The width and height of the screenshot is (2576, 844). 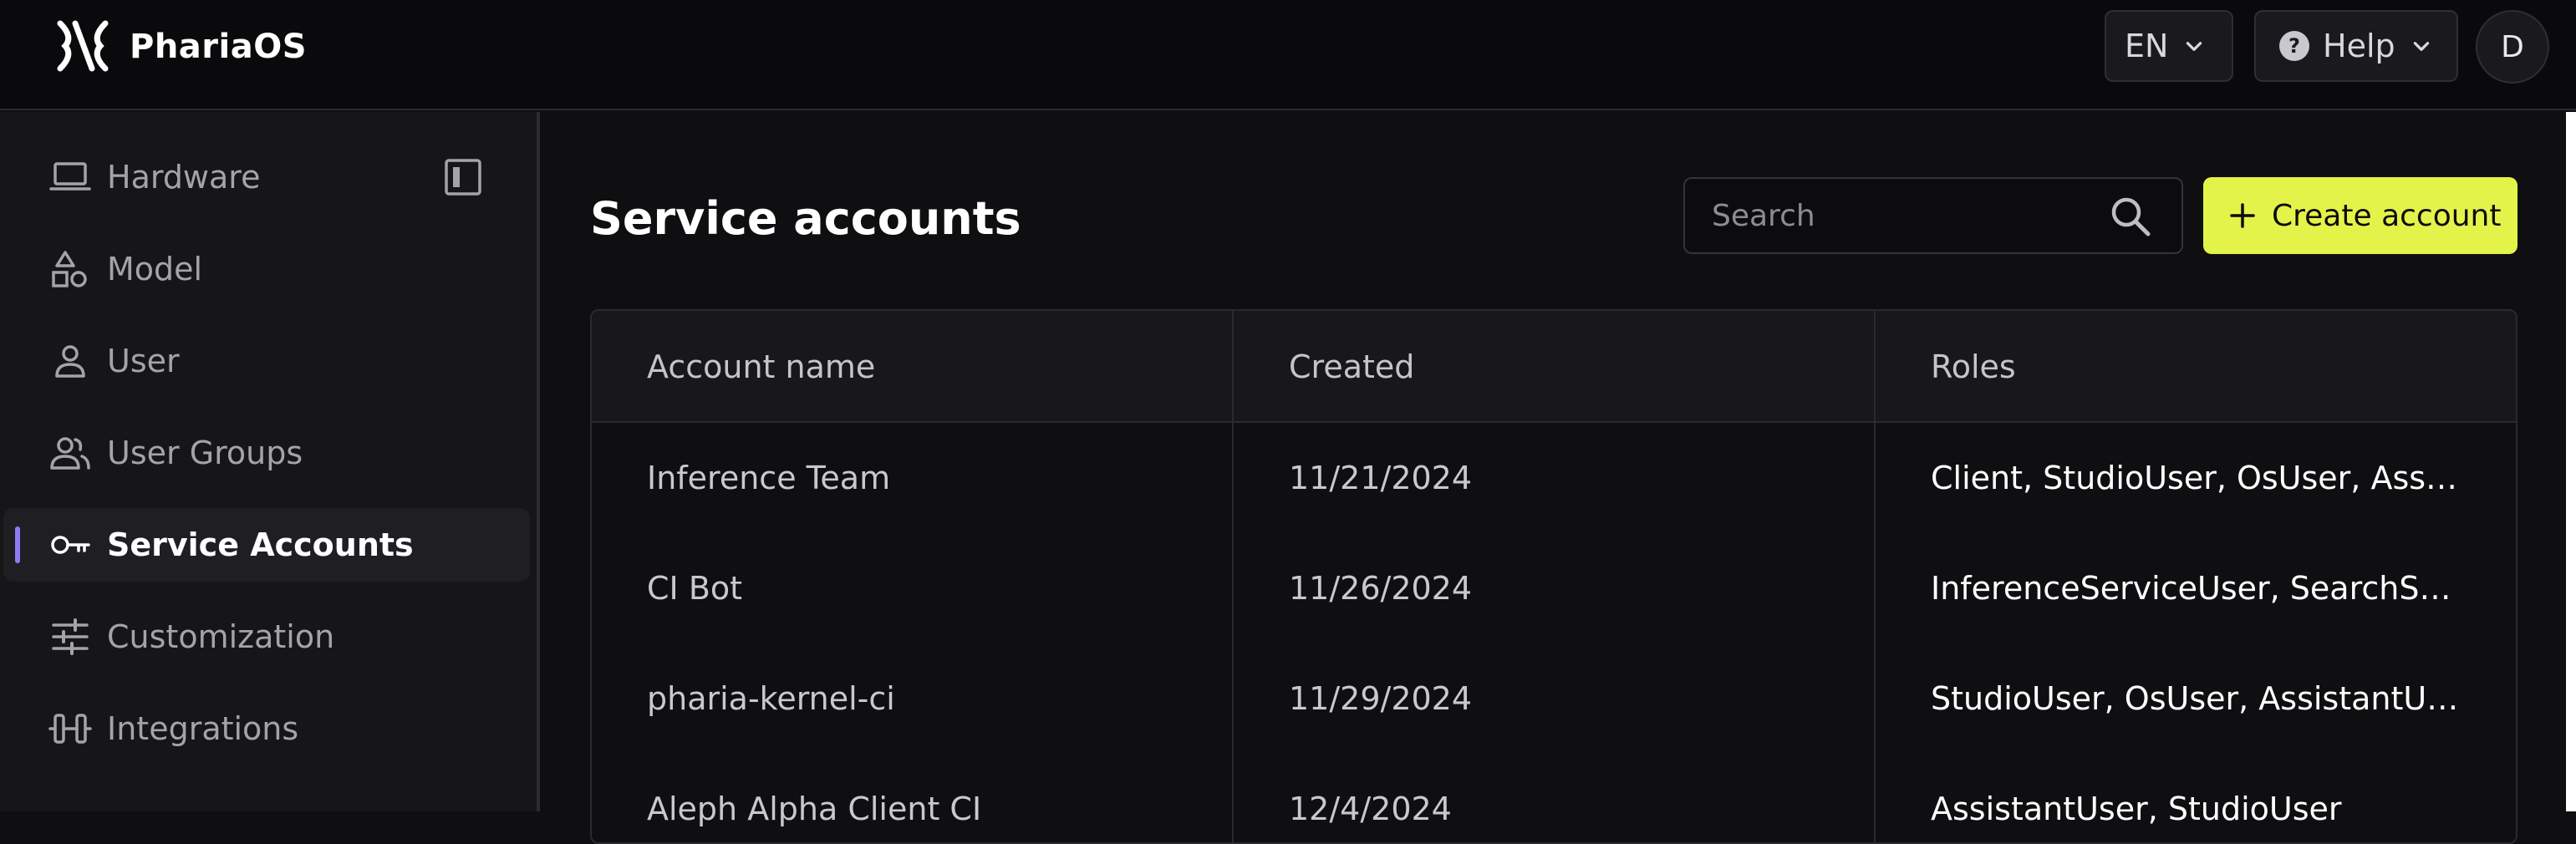 I want to click on key-icon, so click(x=70, y=545).